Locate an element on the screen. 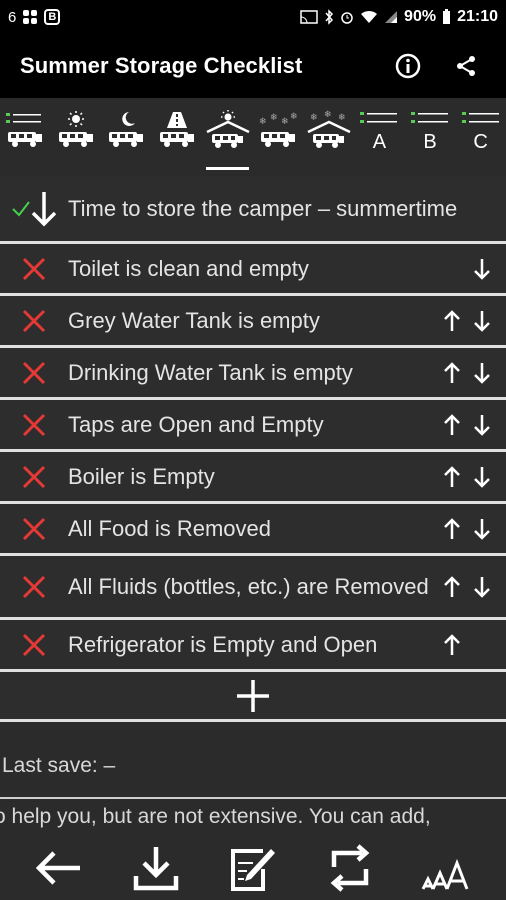 The width and height of the screenshot is (506, 900). app-bar: Summer Storage Checklist is located at coordinates (253, 66).